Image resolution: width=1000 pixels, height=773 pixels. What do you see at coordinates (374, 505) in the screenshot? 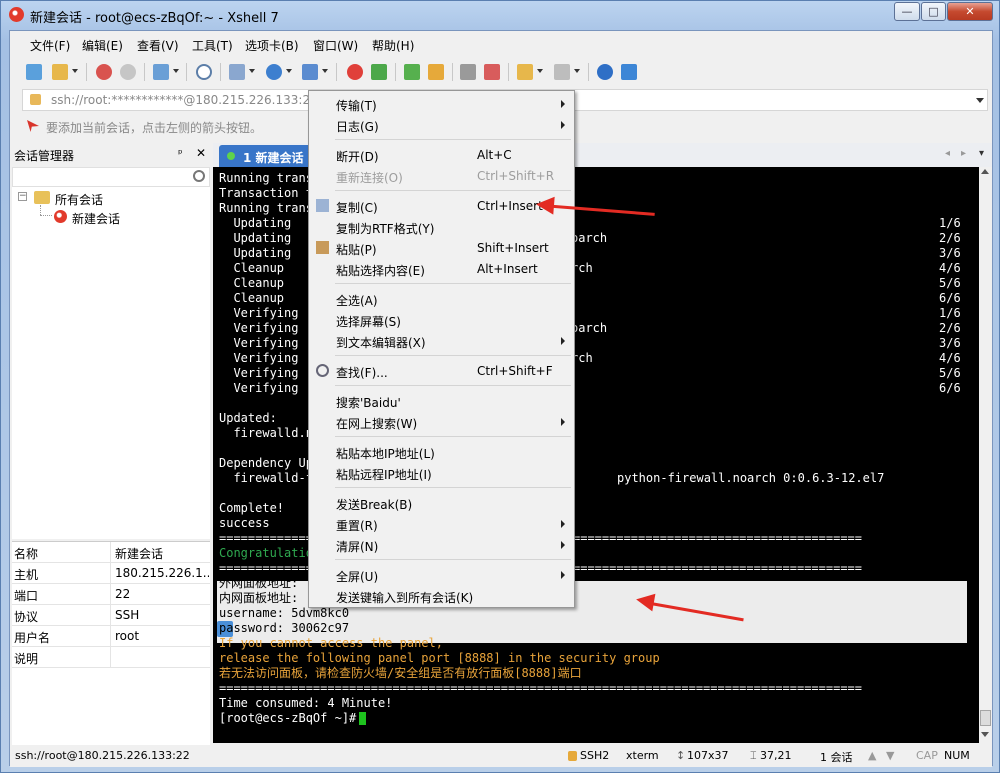
I see `menu-item-label: 发送Break(B)` at bounding box center [374, 505].